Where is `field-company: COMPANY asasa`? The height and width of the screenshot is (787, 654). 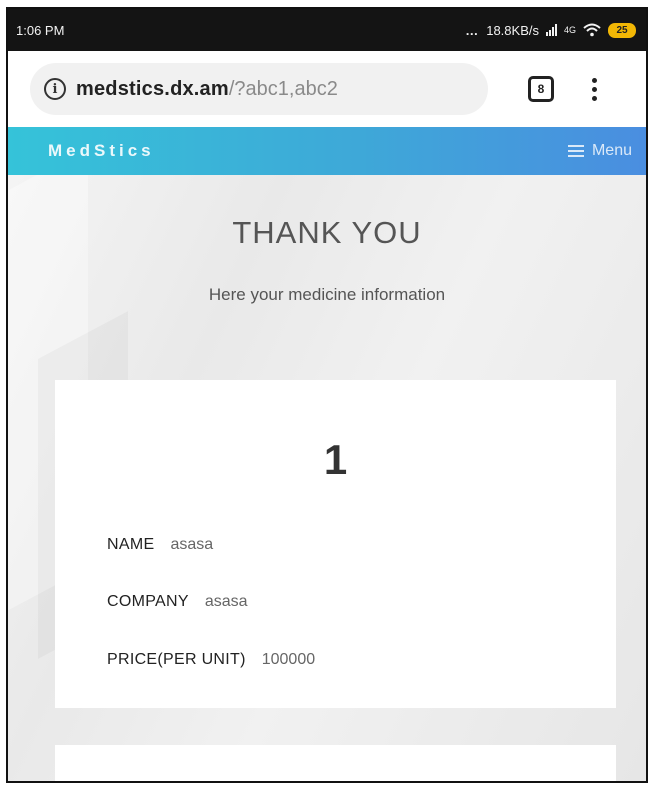
field-company: COMPANY asasa is located at coordinates (177, 602).